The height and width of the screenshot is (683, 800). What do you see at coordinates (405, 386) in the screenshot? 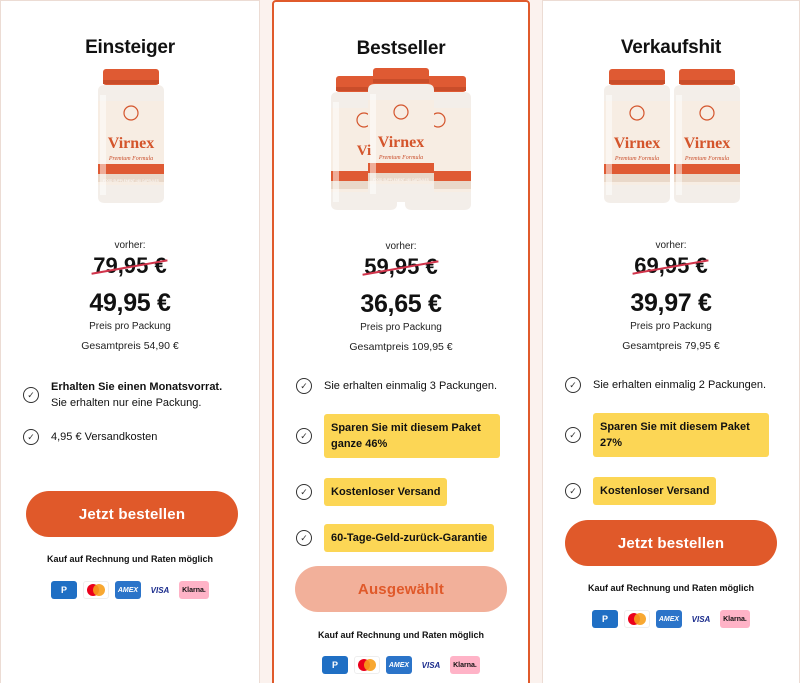
I see `feature-item: ✓ Sie erhalten einmalig 3 Packungen.` at bounding box center [405, 386].